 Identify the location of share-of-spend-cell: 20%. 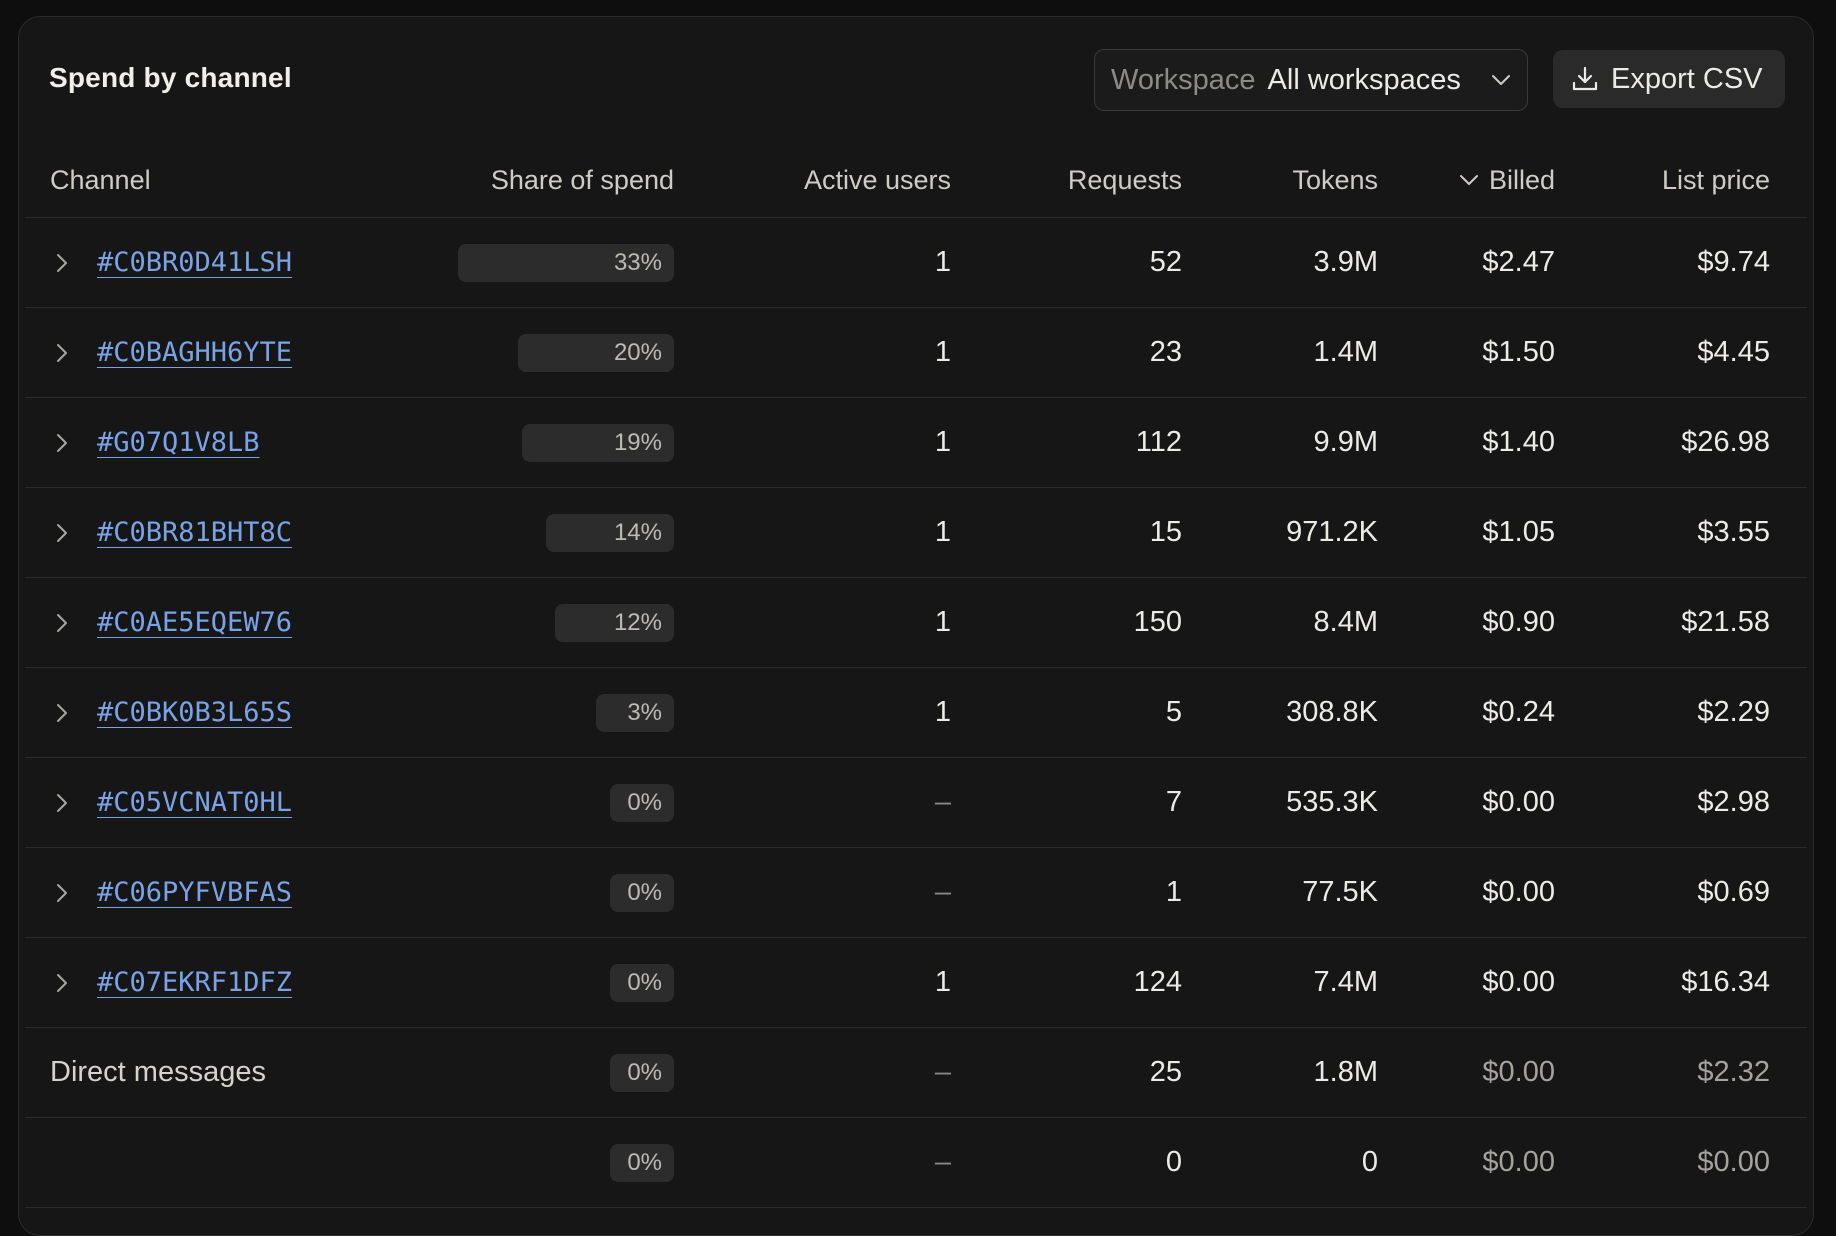
(549, 352).